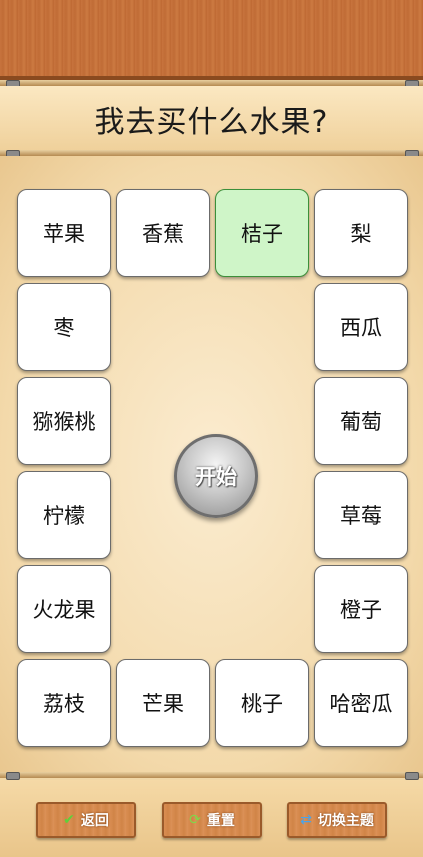  I want to click on fruit-tile: 柠檬, so click(64, 515).